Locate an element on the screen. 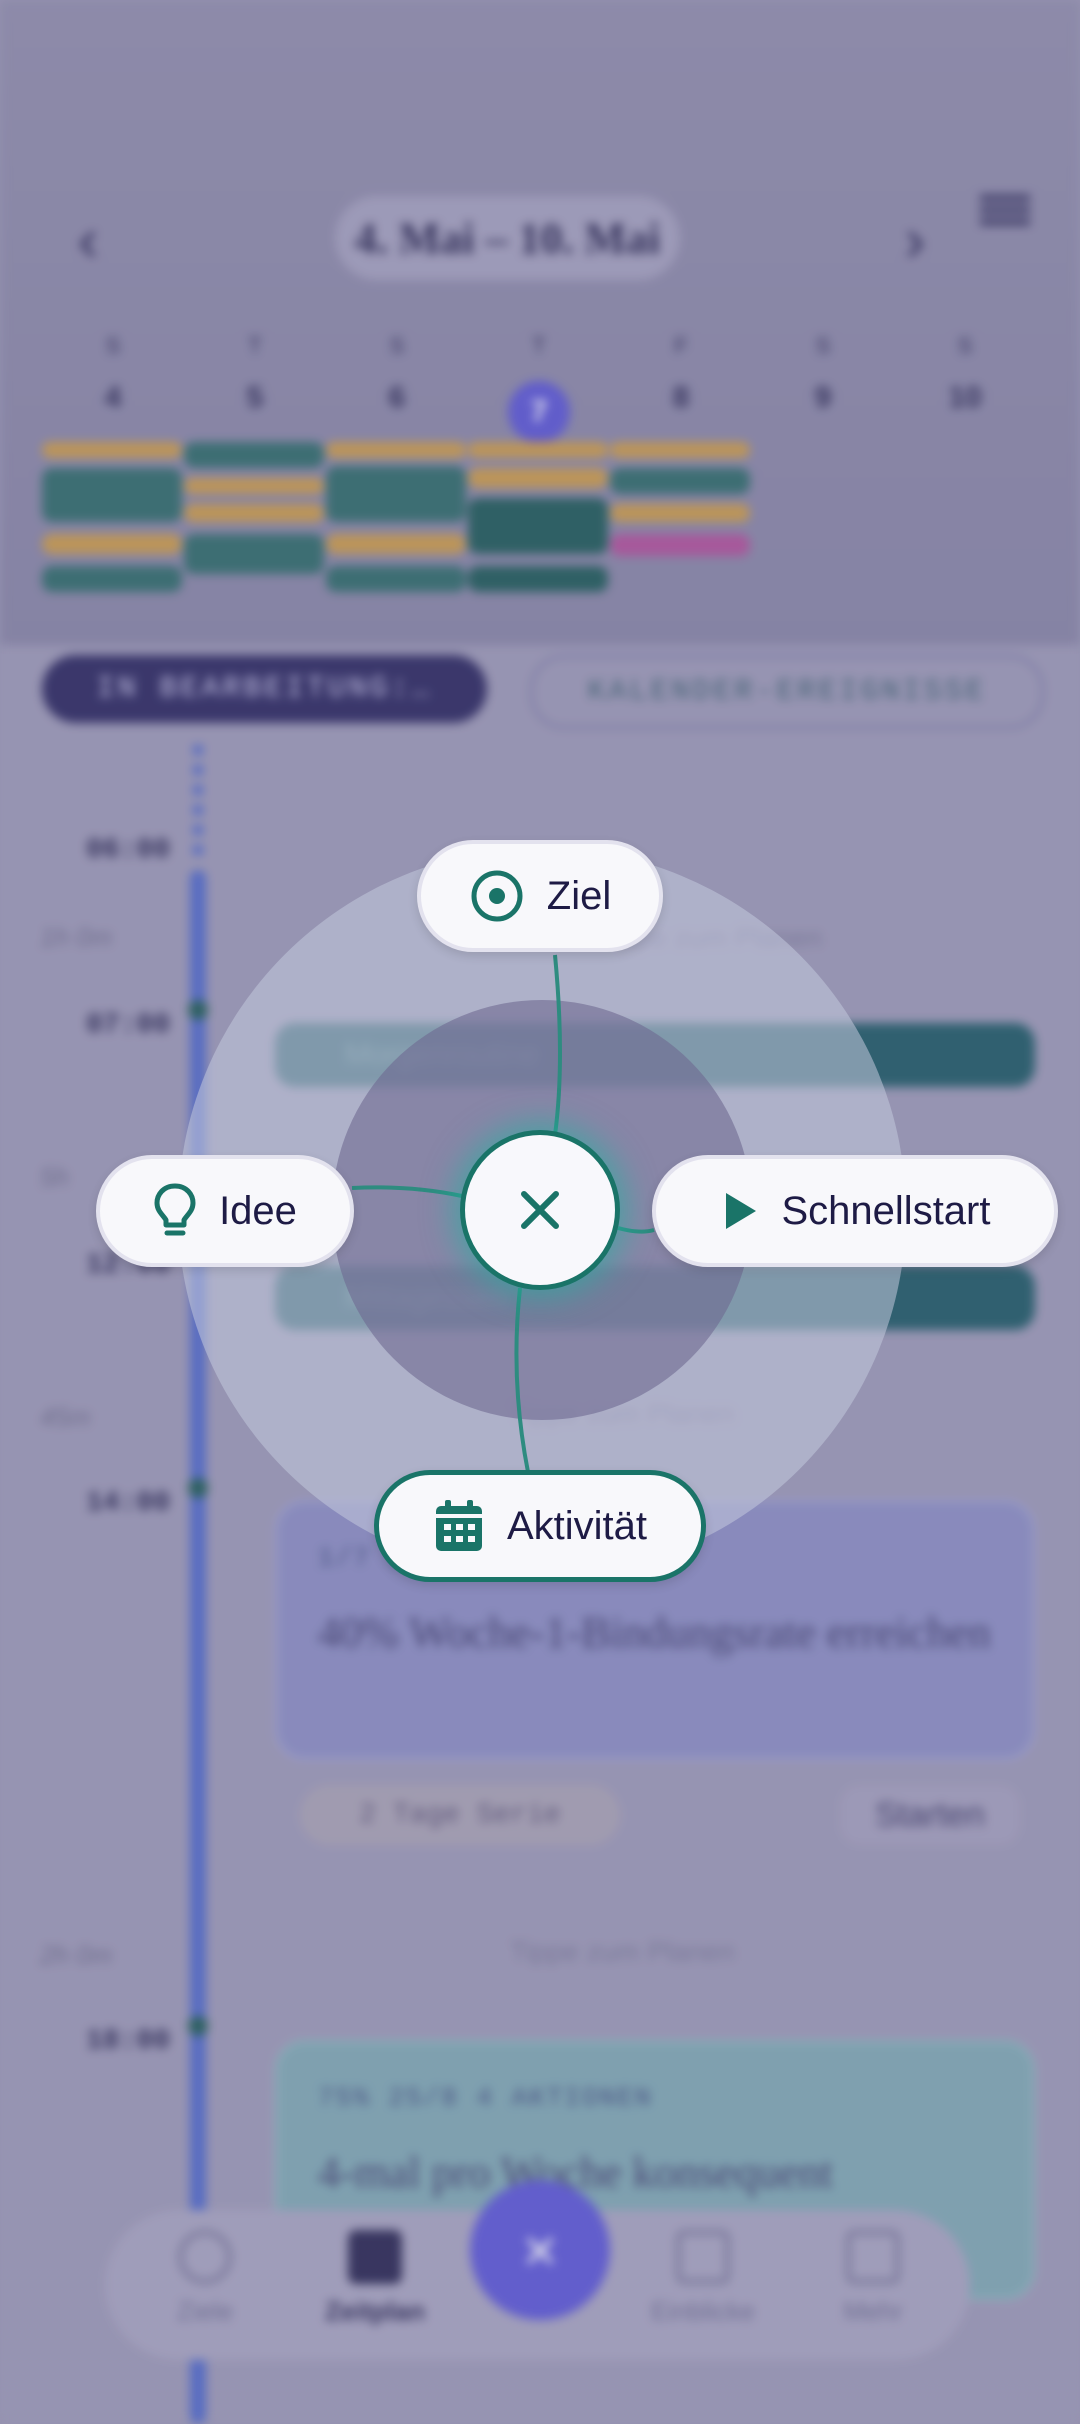 This screenshot has height=2424, width=1080. idea-option-button: Idee is located at coordinates (225, 1211).